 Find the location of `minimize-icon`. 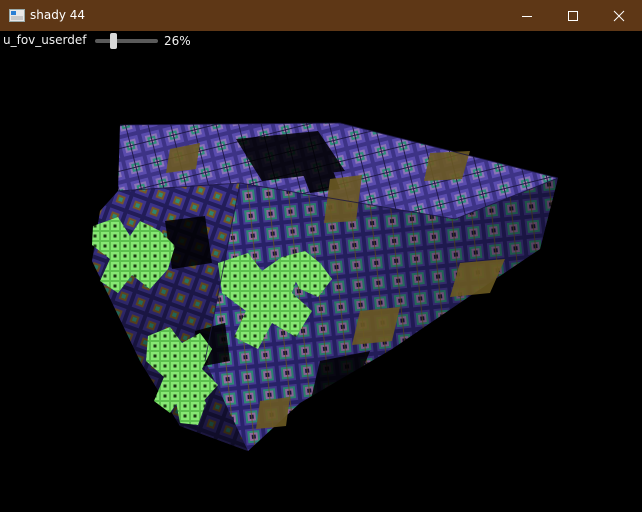

minimize-icon is located at coordinates (527, 16).